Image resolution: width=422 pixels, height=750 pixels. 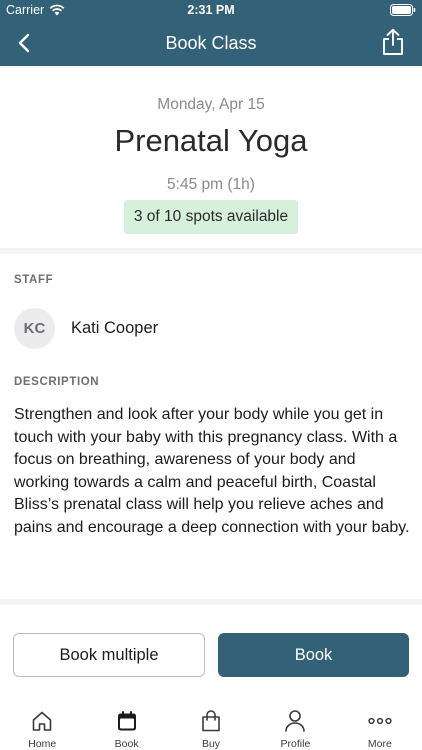 I want to click on tab-more: More, so click(x=380, y=725).